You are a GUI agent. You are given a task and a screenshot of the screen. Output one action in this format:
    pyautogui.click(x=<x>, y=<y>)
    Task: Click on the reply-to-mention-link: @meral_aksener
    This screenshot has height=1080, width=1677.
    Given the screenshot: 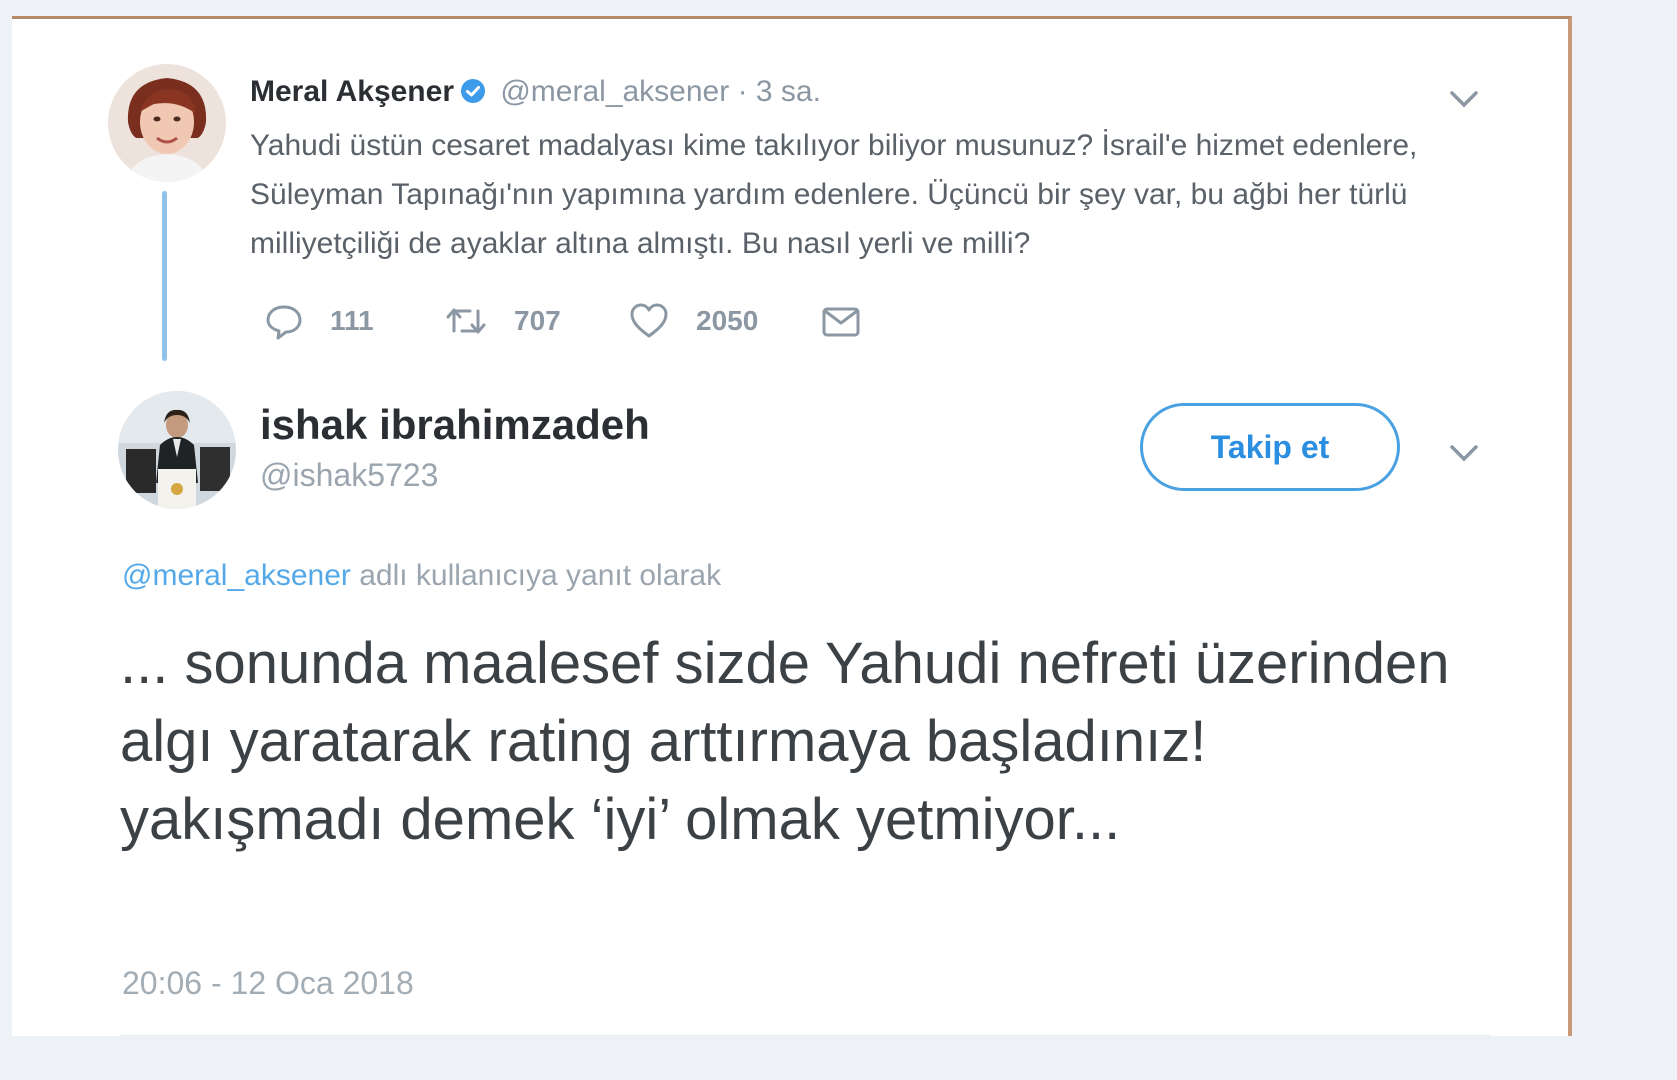 What is the action you would take?
    pyautogui.click(x=236, y=575)
    